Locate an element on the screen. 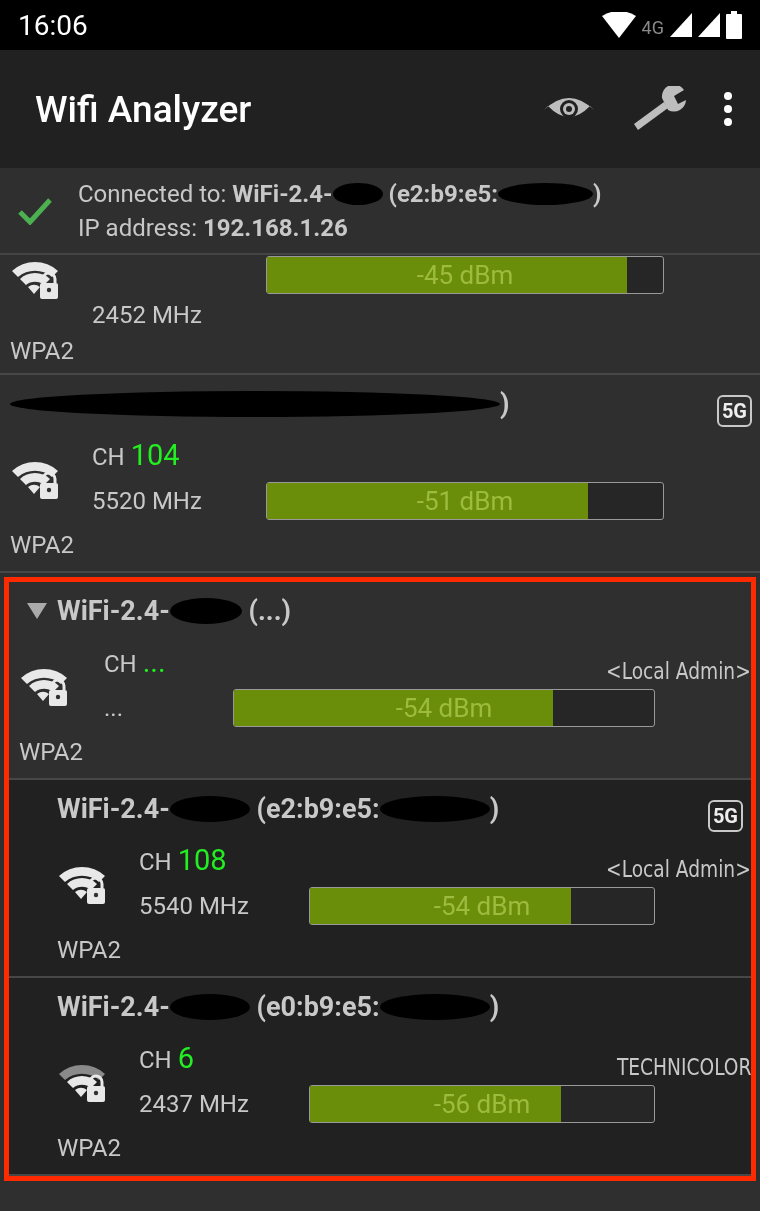 The height and width of the screenshot is (1211, 760). battery-icon is located at coordinates (734, 25).